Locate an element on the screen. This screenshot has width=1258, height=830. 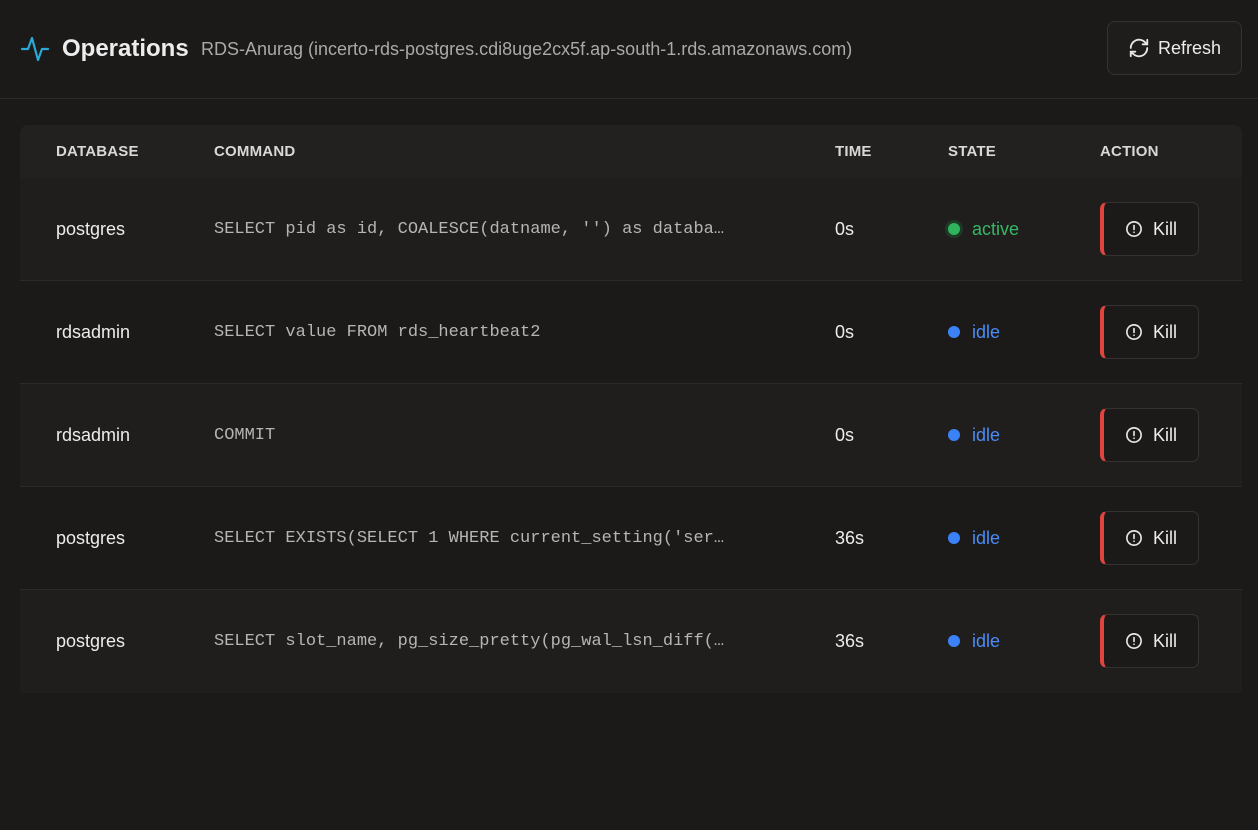
state-label: active is located at coordinates (995, 229).